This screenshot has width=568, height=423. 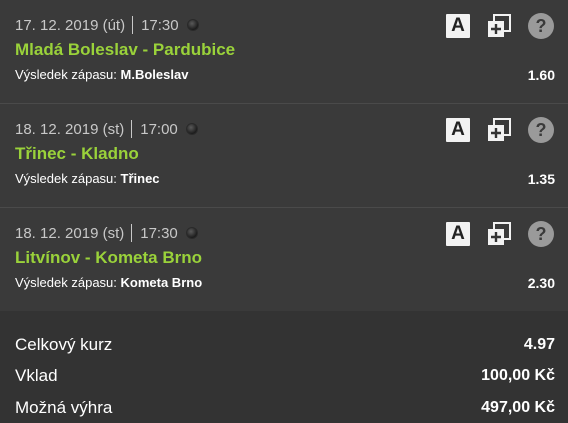 What do you see at coordinates (64, 407) in the screenshot?
I see `payout-label: Možná výhra` at bounding box center [64, 407].